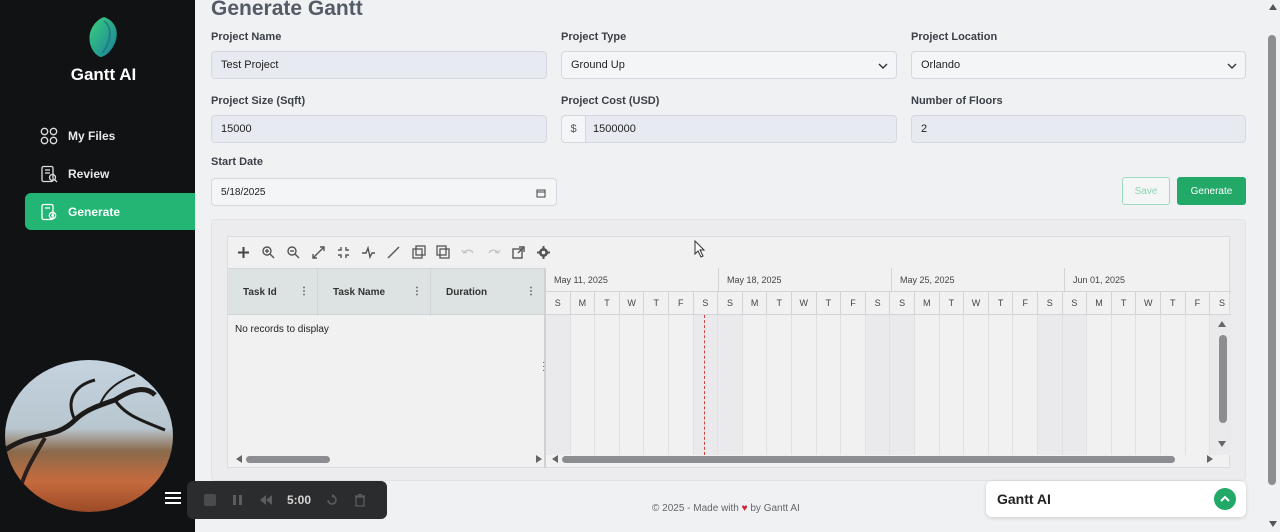 The height and width of the screenshot is (532, 1280). Describe the element at coordinates (729, 65) in the screenshot. I see `project-type-select: Ground Up` at that location.